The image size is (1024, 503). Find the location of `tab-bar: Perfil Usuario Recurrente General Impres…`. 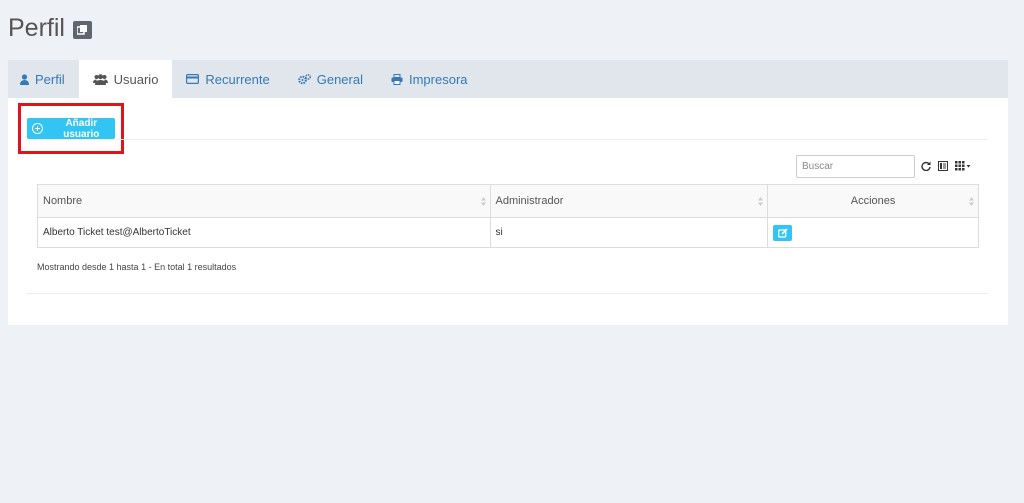

tab-bar: Perfil Usuario Recurrente General Impres… is located at coordinates (508, 79).